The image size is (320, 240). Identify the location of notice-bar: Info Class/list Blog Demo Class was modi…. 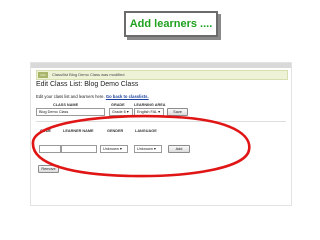
(162, 75).